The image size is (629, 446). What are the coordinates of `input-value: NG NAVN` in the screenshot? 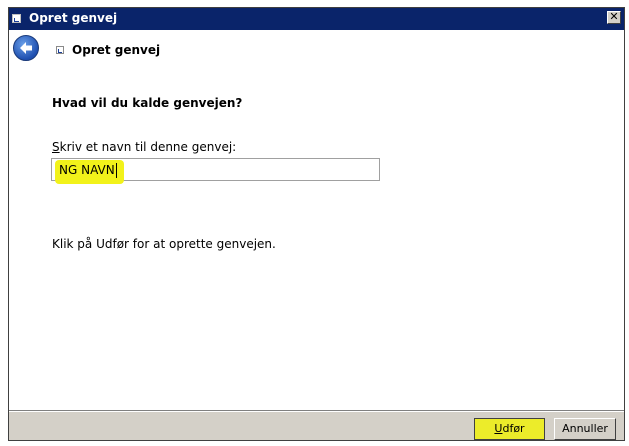 It's located at (87, 170).